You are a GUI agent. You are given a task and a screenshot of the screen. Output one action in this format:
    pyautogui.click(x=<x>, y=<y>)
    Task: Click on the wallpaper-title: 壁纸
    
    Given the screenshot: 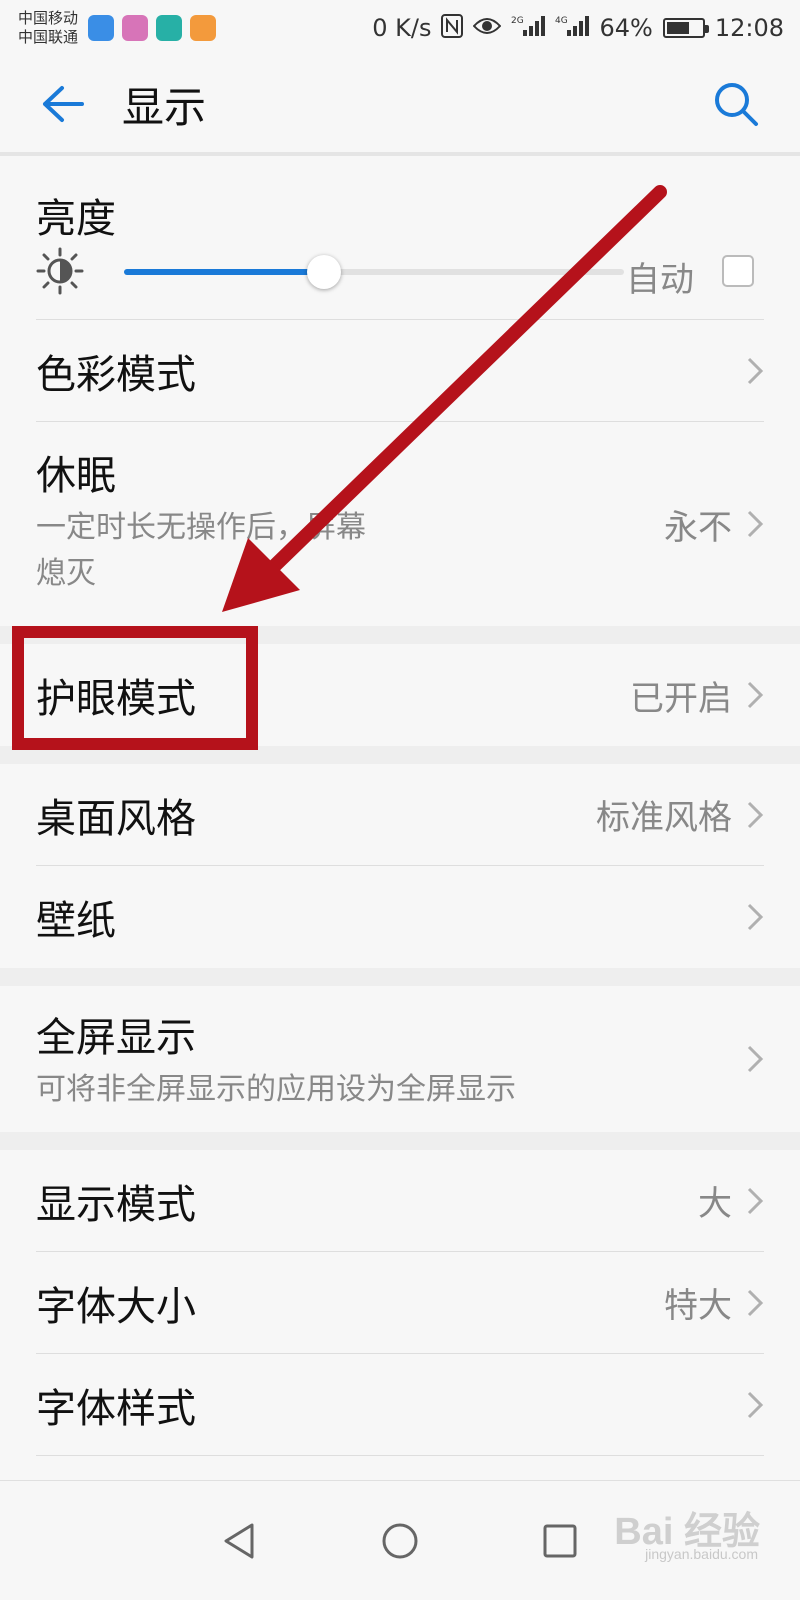 What is the action you would take?
    pyautogui.click(x=76, y=921)
    